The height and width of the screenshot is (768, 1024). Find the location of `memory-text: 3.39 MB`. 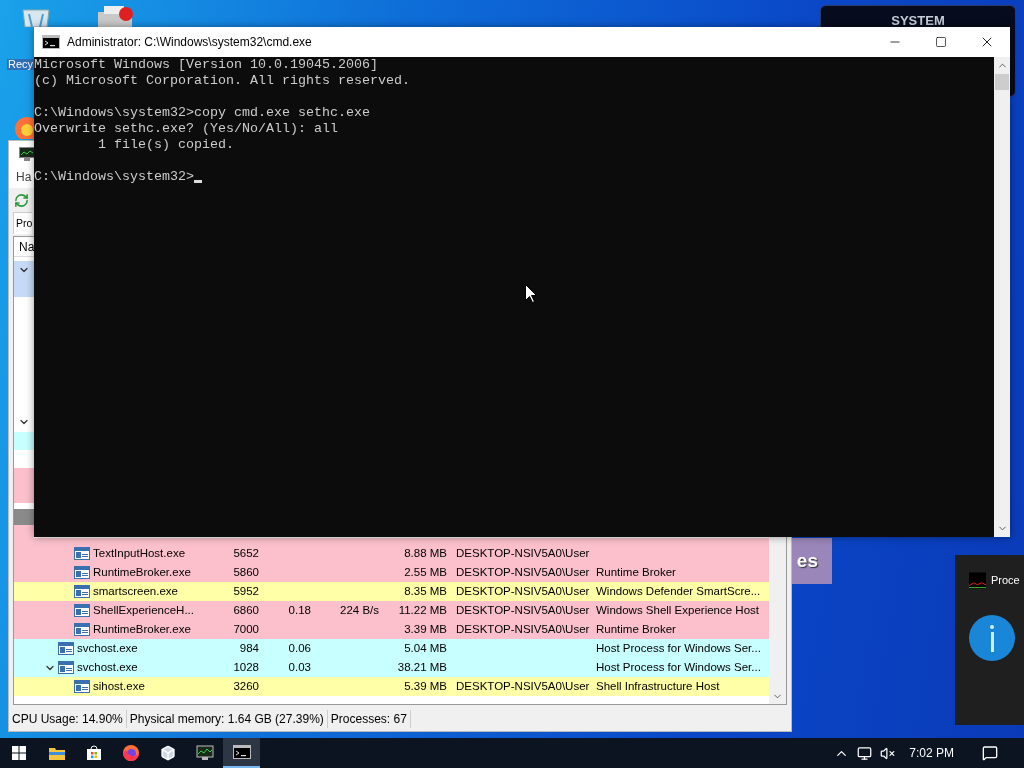

memory-text: 3.39 MB is located at coordinates (425, 628).